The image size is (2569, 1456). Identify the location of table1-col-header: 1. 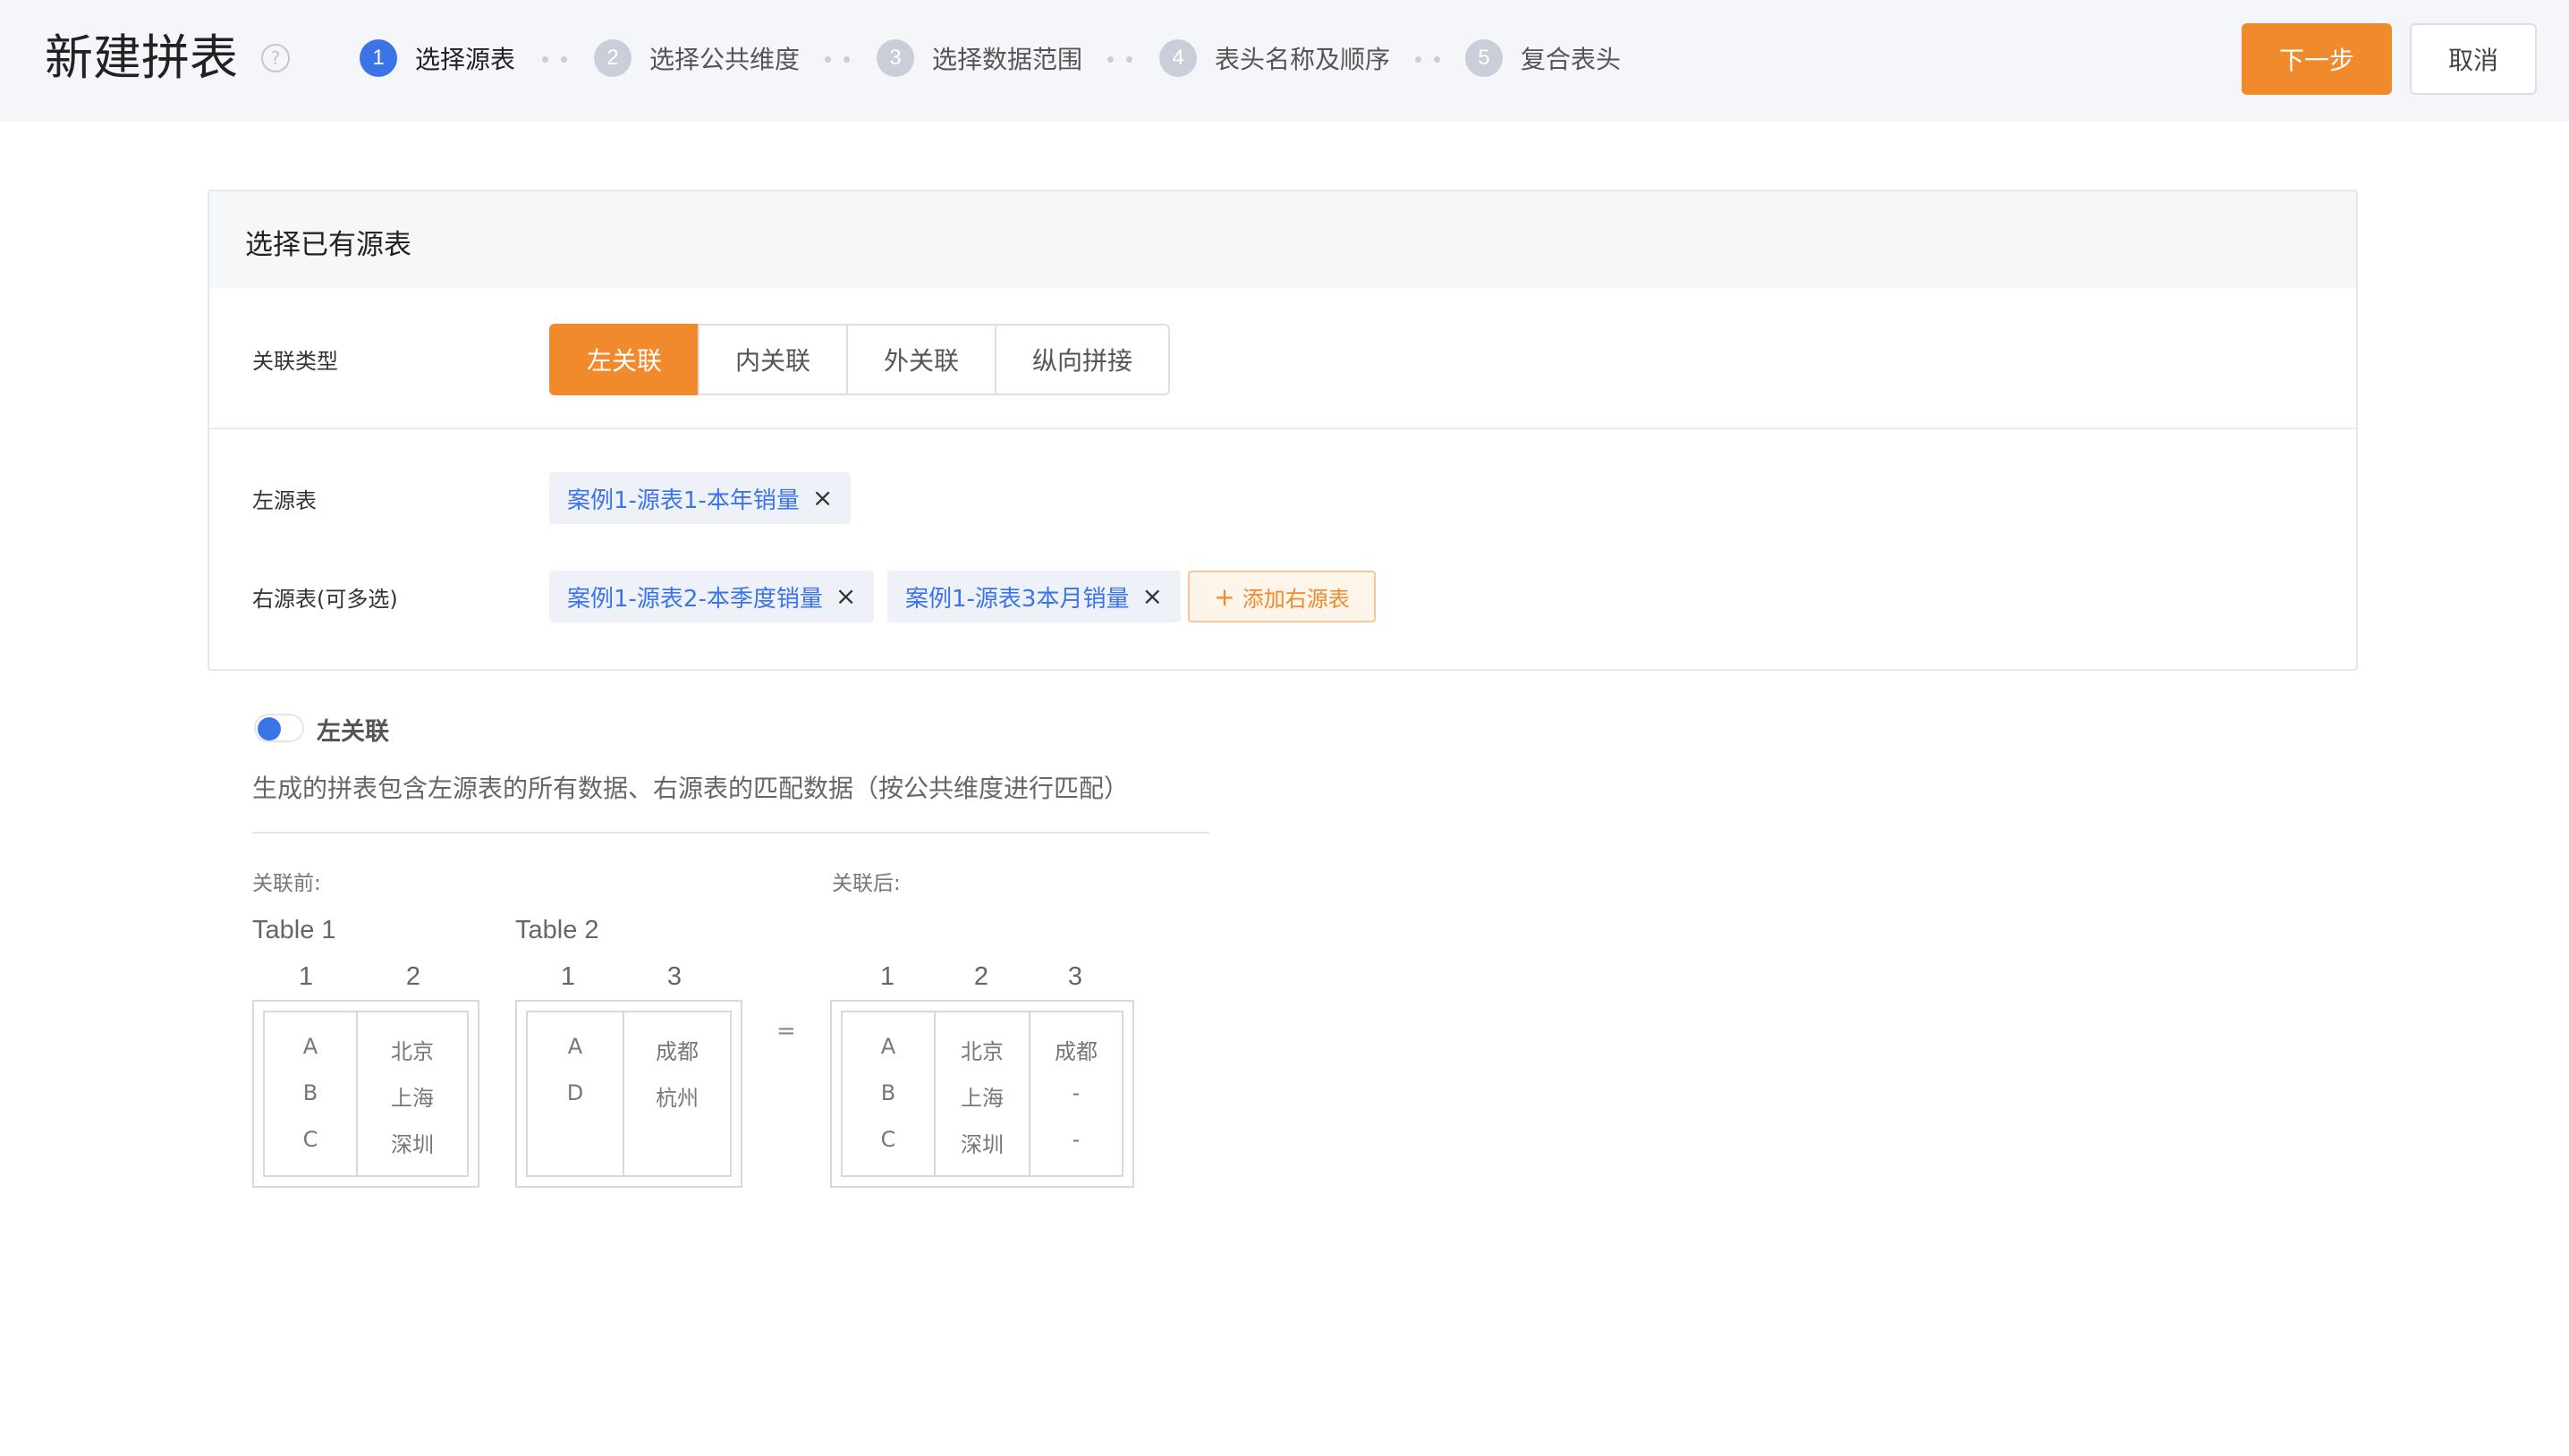
(306, 976).